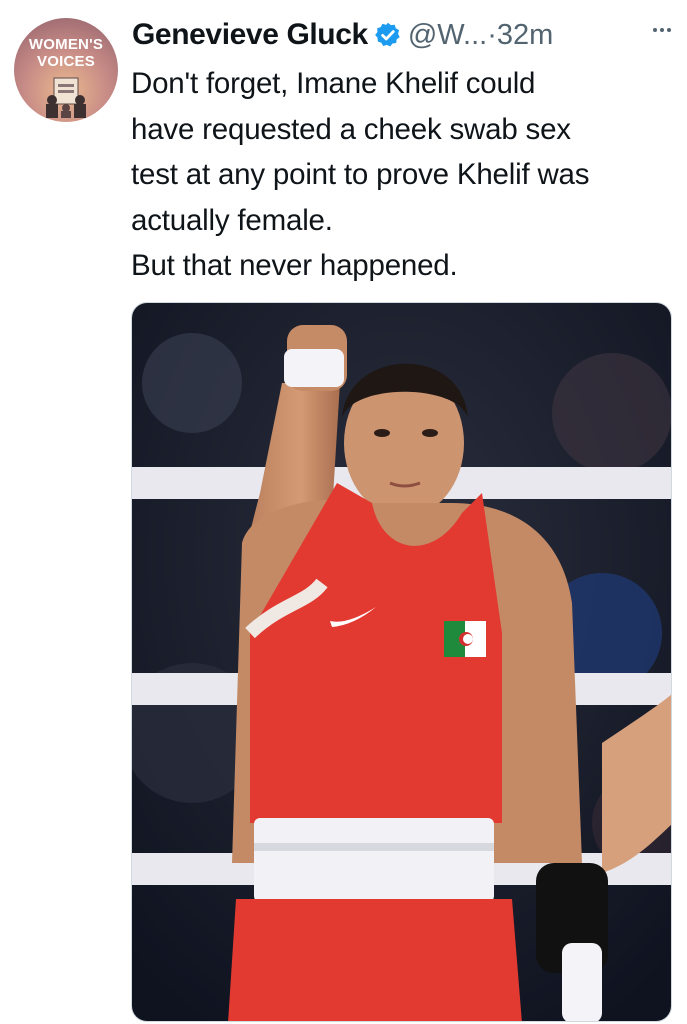 The image size is (687, 1024). Describe the element at coordinates (66, 44) in the screenshot. I see `logo-line-1: WOMEN'S` at that location.